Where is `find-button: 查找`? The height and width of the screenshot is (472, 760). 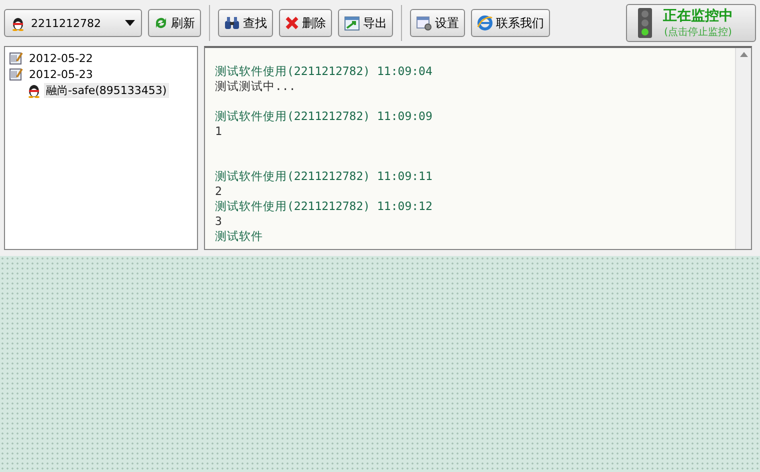
find-button: 查找 is located at coordinates (245, 23).